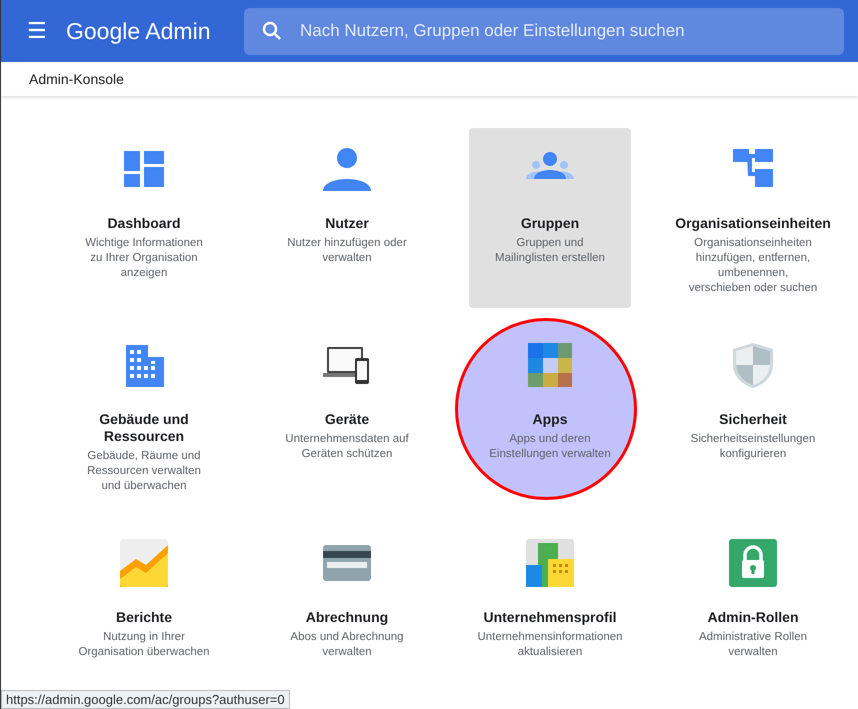  What do you see at coordinates (347, 617) in the screenshot?
I see `card-title: Abrechnung` at bounding box center [347, 617].